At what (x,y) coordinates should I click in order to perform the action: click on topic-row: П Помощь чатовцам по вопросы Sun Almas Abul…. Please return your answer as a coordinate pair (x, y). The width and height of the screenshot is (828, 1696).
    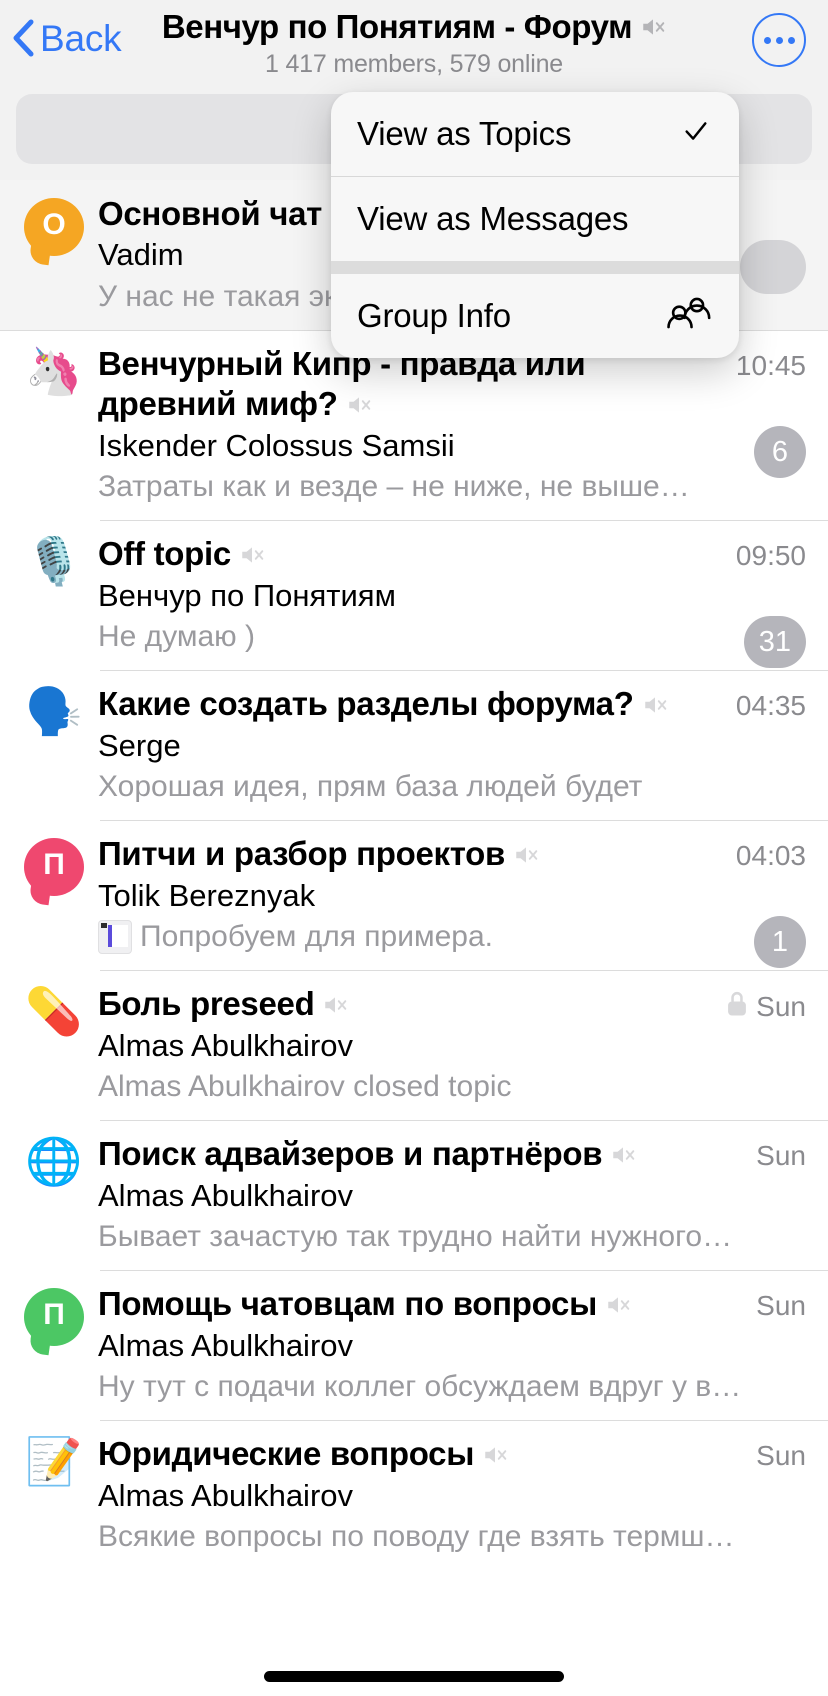
    Looking at the image, I should click on (414, 1345).